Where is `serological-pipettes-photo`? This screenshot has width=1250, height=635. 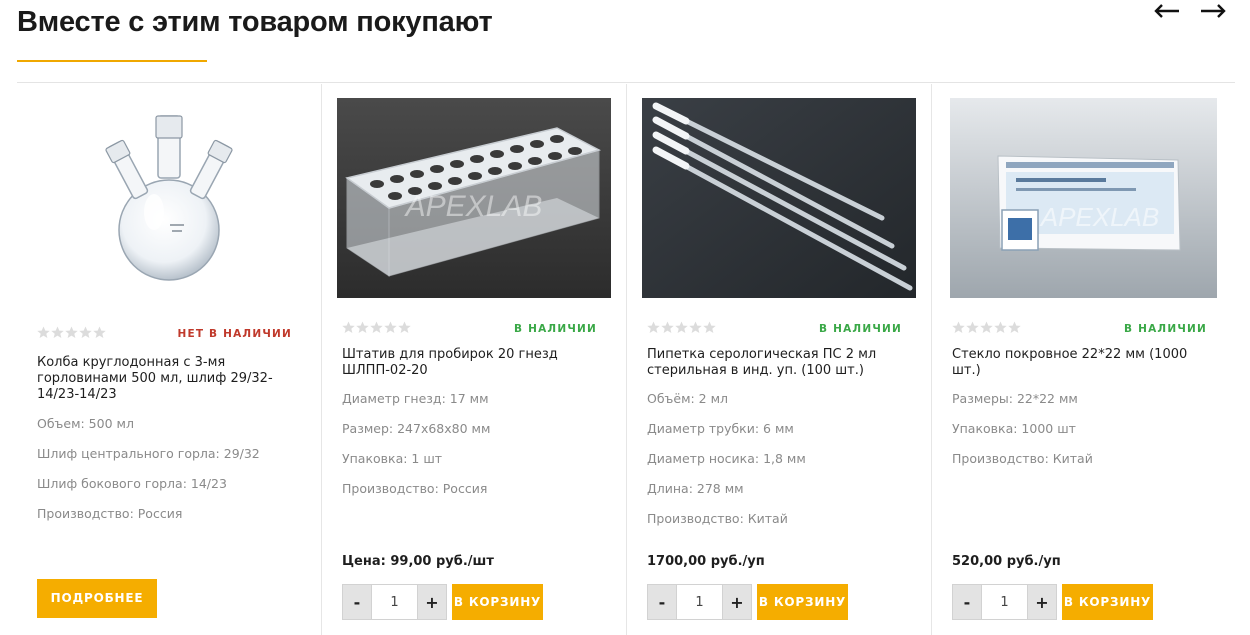
serological-pipettes-photo is located at coordinates (779, 198).